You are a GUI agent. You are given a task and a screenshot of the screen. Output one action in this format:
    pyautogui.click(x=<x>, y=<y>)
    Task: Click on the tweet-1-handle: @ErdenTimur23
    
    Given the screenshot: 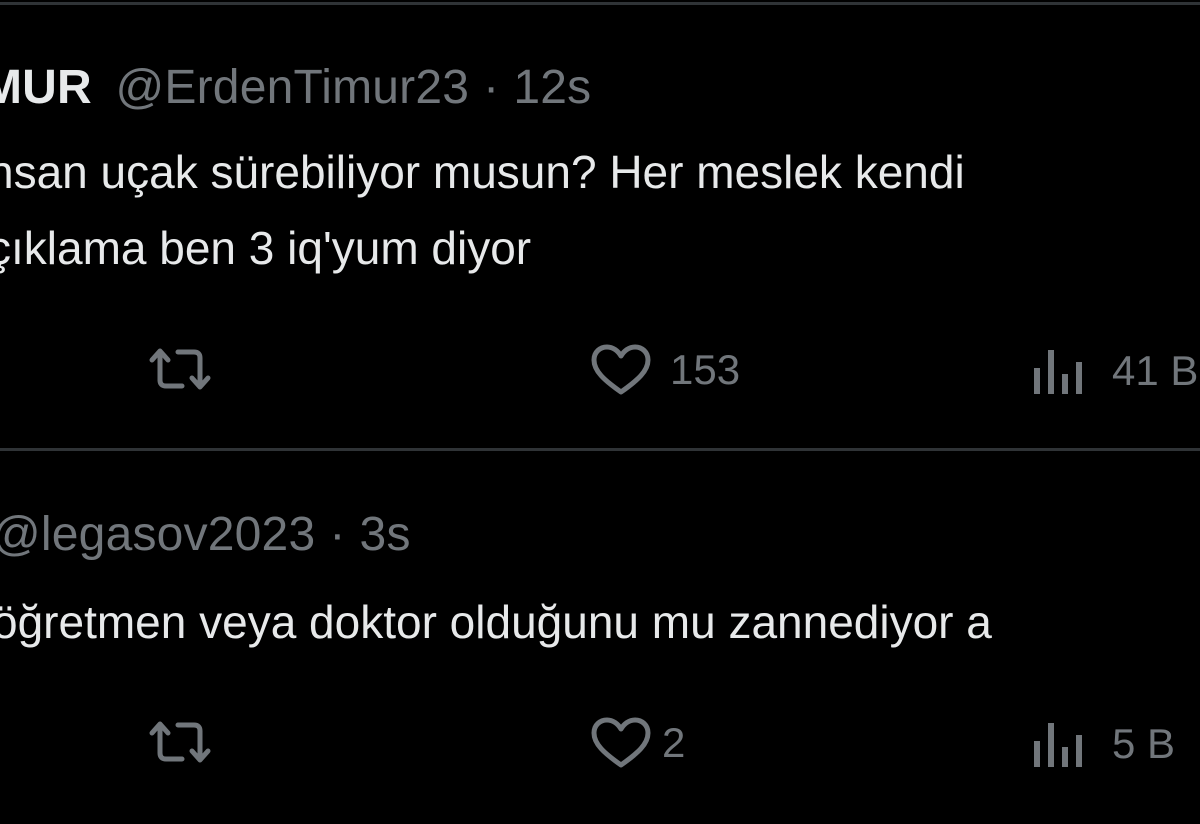 What is the action you would take?
    pyautogui.click(x=292, y=87)
    